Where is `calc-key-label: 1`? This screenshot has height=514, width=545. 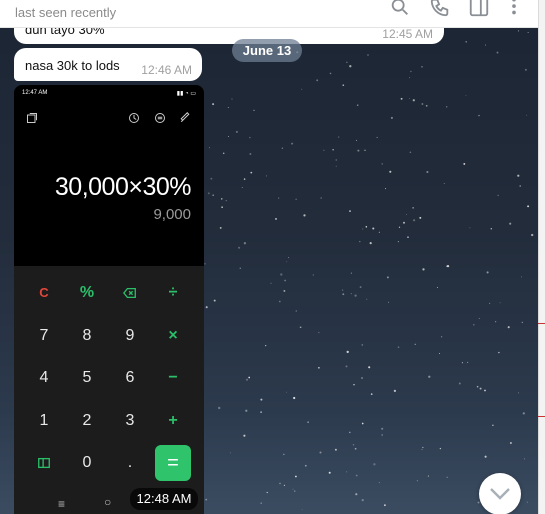
calc-key-label: 1 is located at coordinates (44, 420).